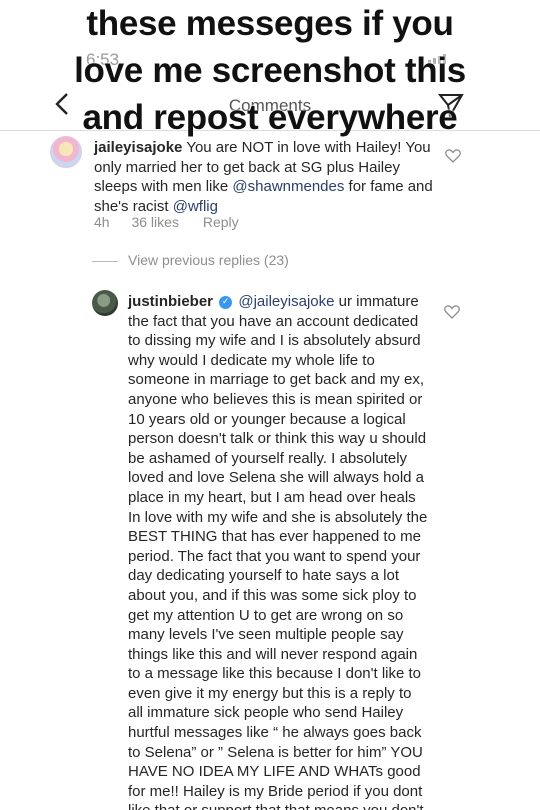 Image resolution: width=540 pixels, height=810 pixels. Describe the element at coordinates (226, 302) in the screenshot. I see `verified-badge-icon: ✓` at that location.